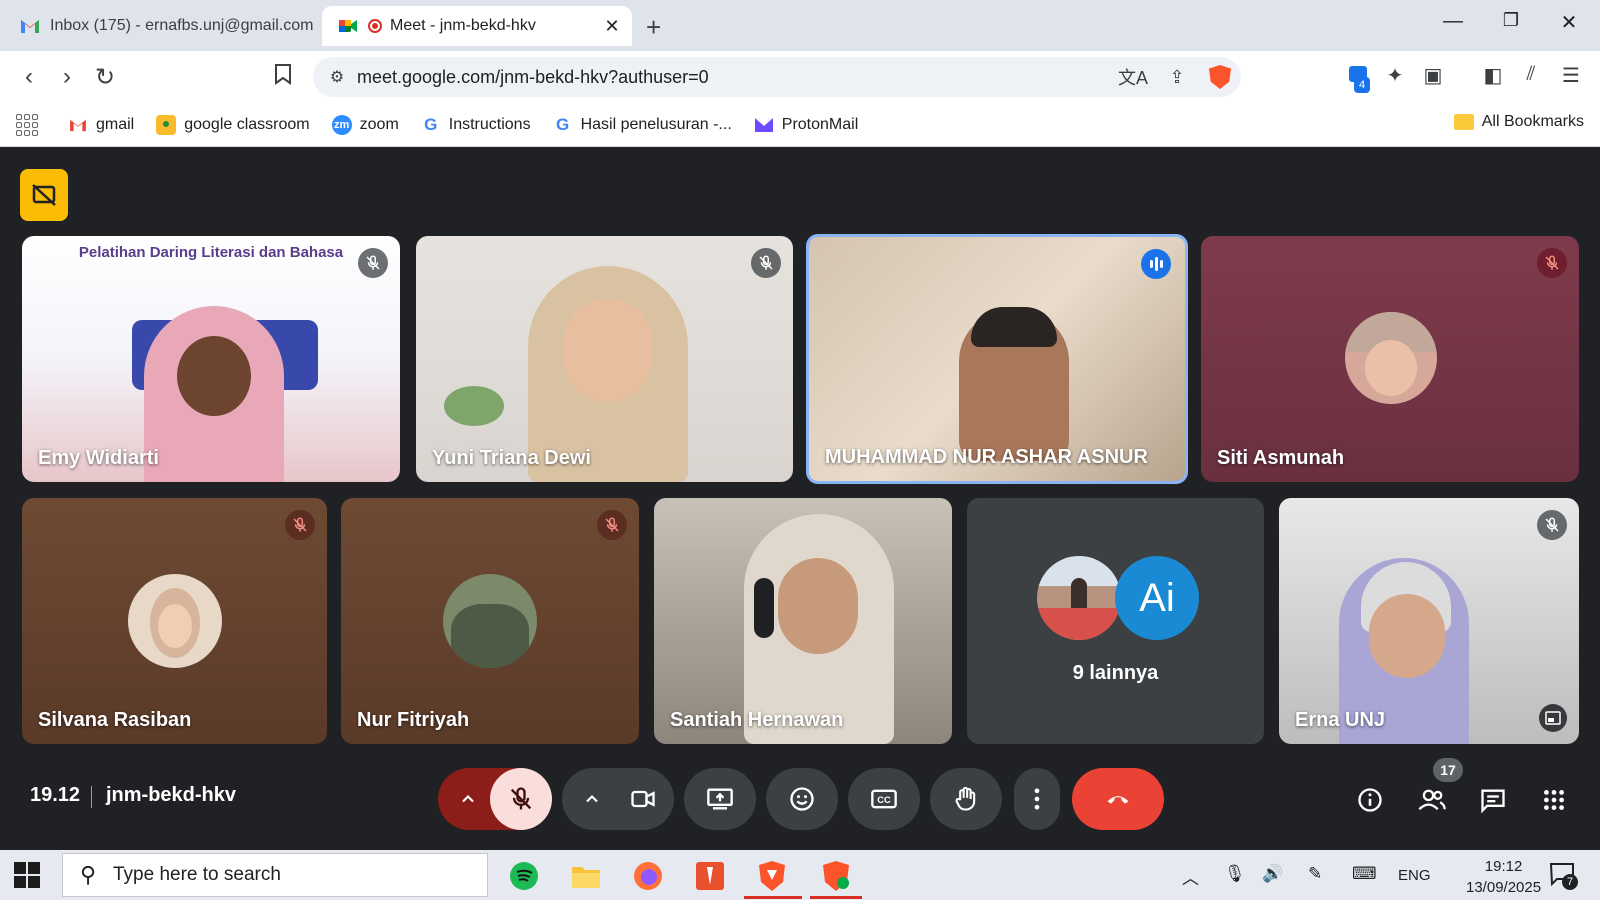 The height and width of the screenshot is (900, 1600). I want to click on bookmark-protonmail: ProtonMail, so click(806, 125).